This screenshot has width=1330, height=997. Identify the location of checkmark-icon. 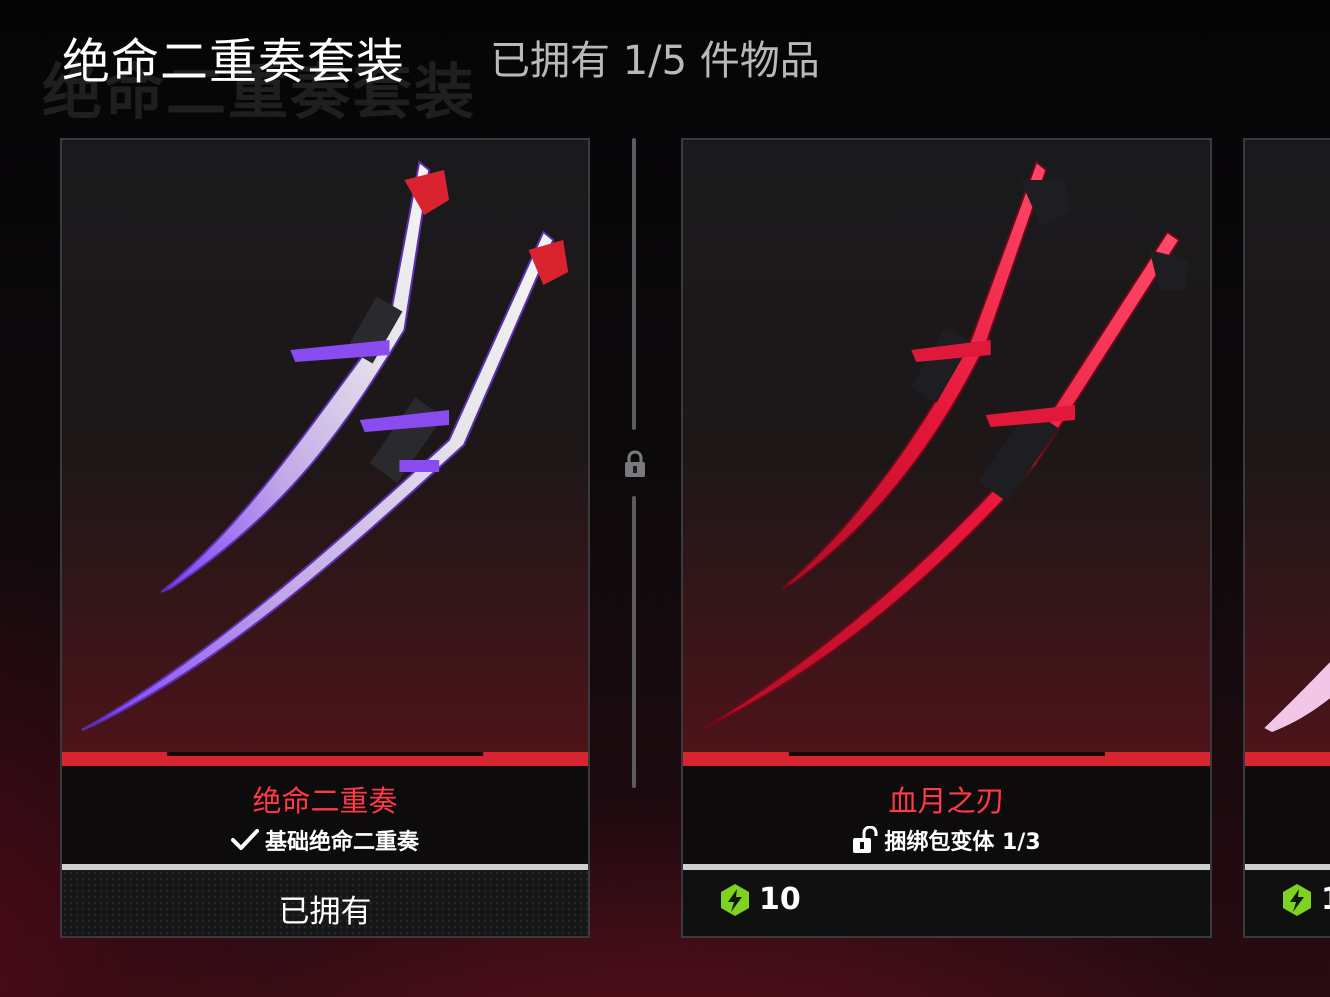
(244, 839).